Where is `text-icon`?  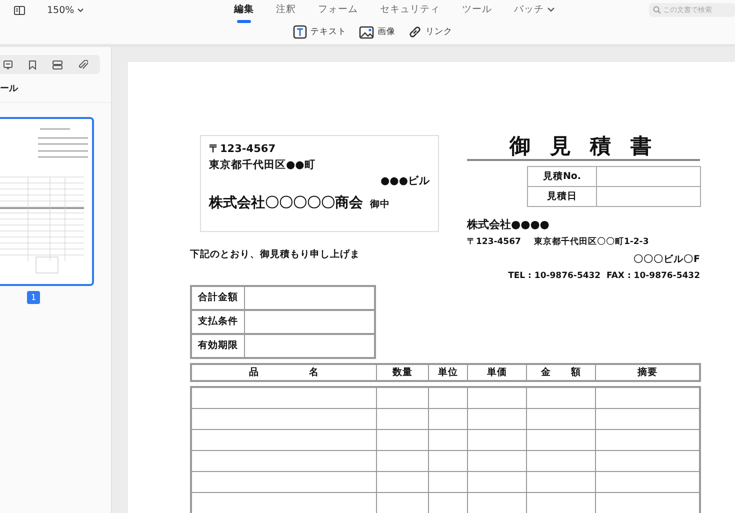
text-icon is located at coordinates (299, 32).